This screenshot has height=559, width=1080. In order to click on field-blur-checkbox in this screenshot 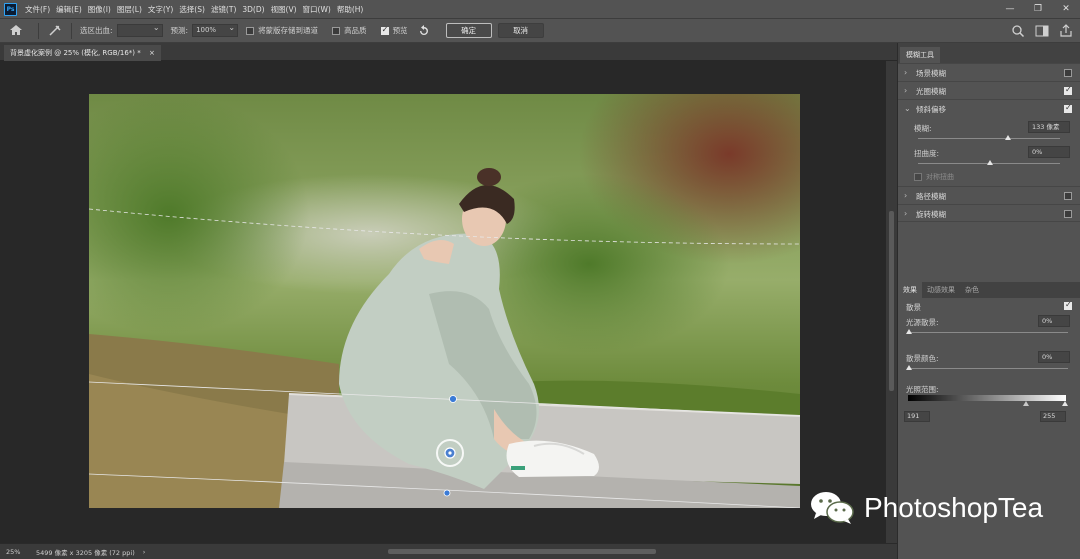, I will do `click(1068, 73)`.